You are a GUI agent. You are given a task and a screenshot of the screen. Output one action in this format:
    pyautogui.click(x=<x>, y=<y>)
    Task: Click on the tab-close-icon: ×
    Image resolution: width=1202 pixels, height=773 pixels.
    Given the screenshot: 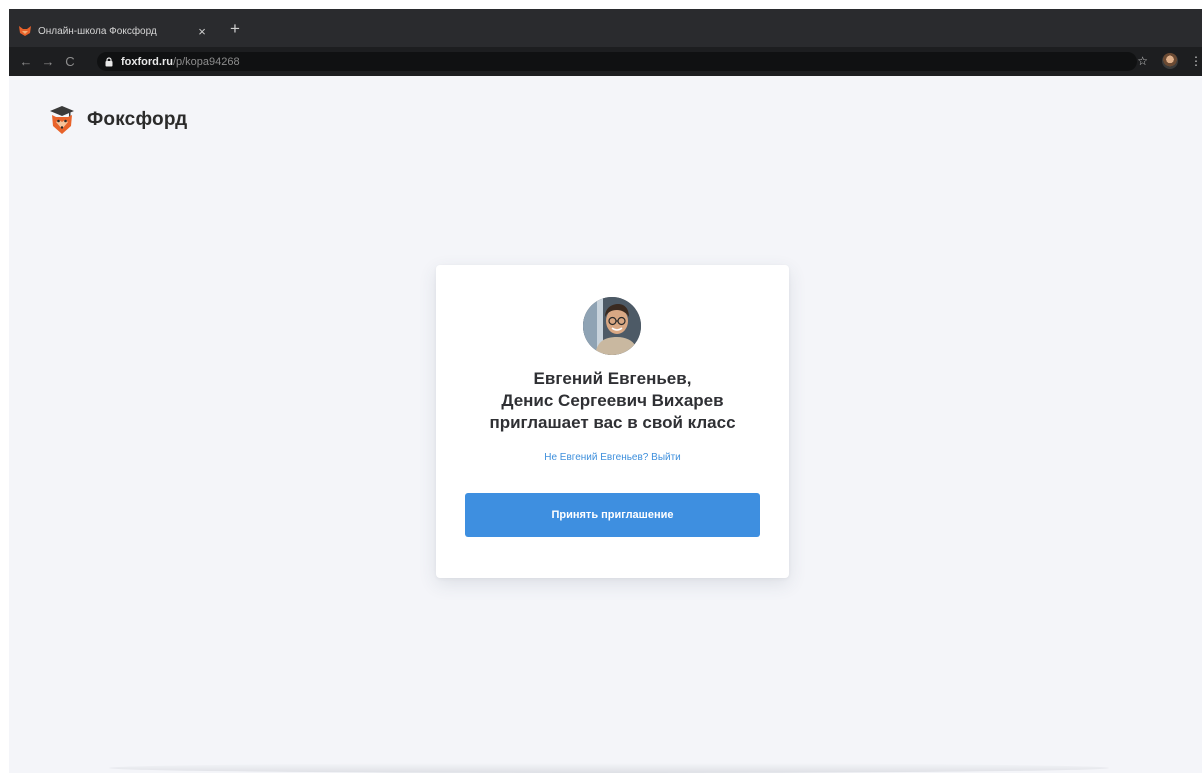 What is the action you would take?
    pyautogui.click(x=202, y=31)
    